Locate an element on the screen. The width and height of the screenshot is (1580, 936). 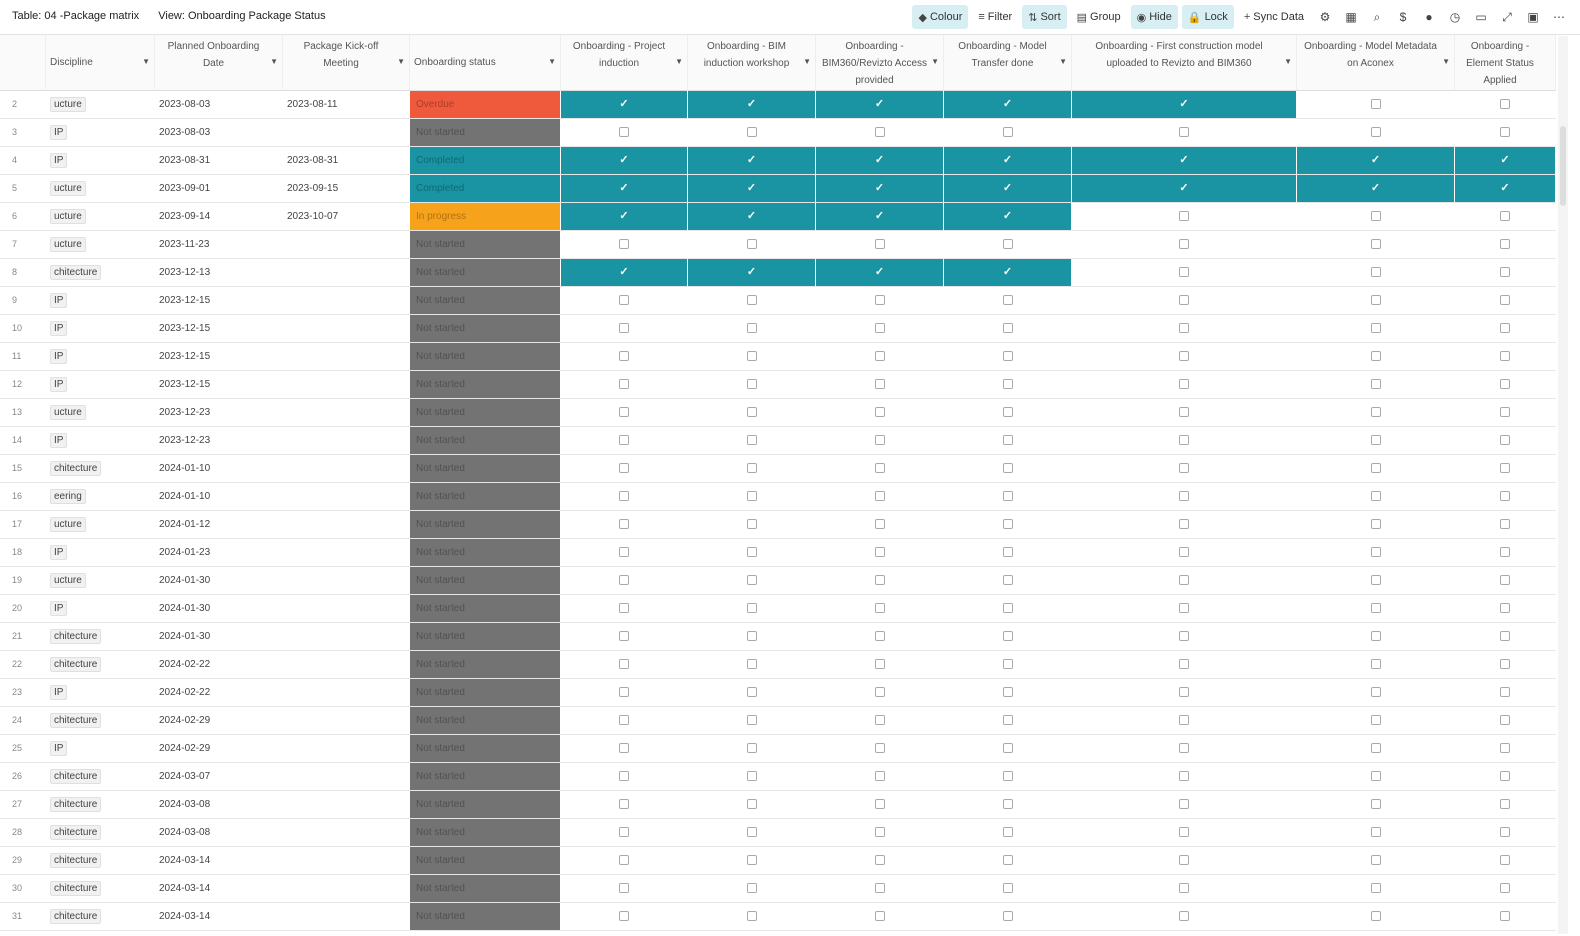
discipline-cell: eering is located at coordinates (102, 496).